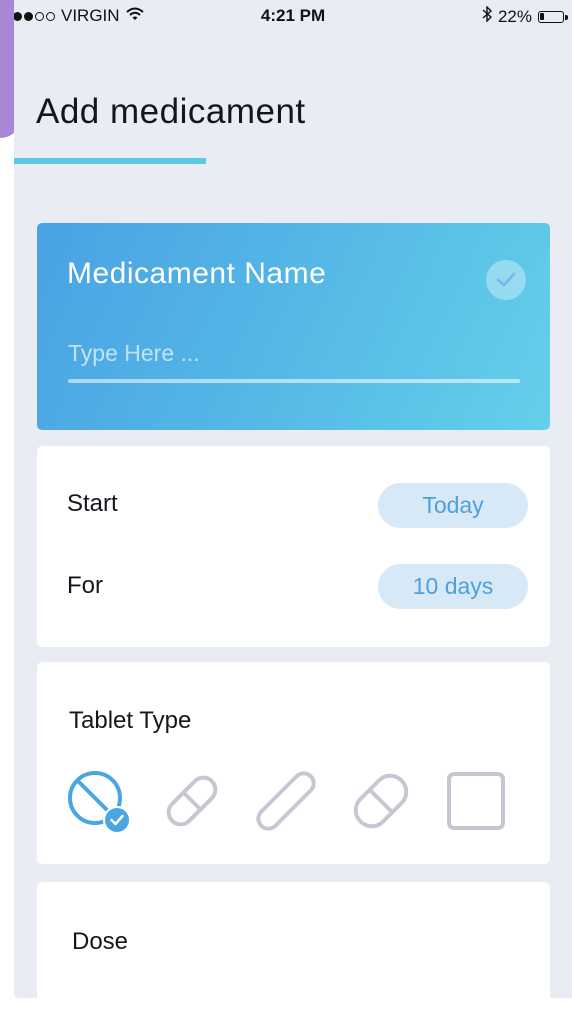  Describe the element at coordinates (286, 801) in the screenshot. I see `long-capsule-icon` at that location.